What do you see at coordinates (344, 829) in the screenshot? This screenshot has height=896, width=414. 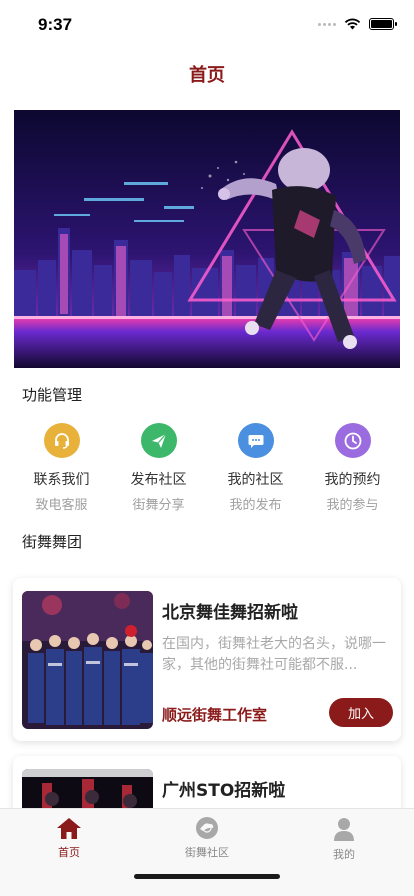 I see `user-icon` at bounding box center [344, 829].